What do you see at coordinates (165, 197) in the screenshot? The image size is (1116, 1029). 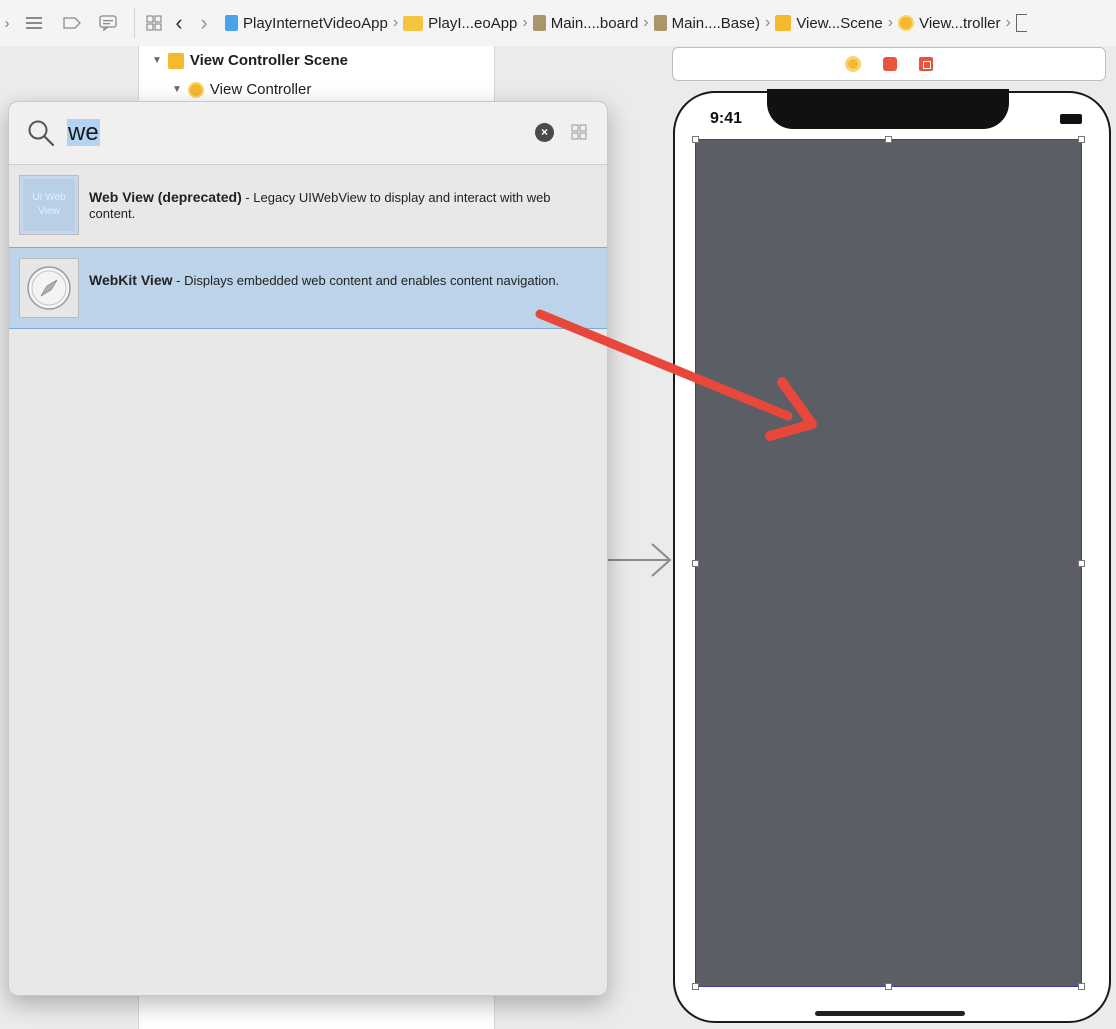 I see `library-item-title: Web View (deprecated)` at bounding box center [165, 197].